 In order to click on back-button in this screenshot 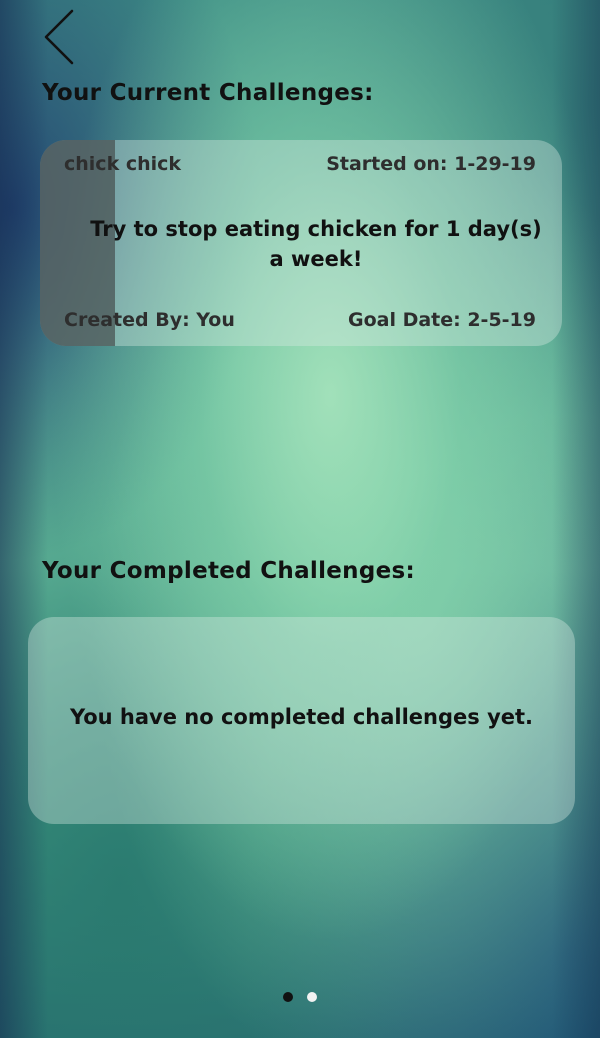, I will do `click(60, 38)`.